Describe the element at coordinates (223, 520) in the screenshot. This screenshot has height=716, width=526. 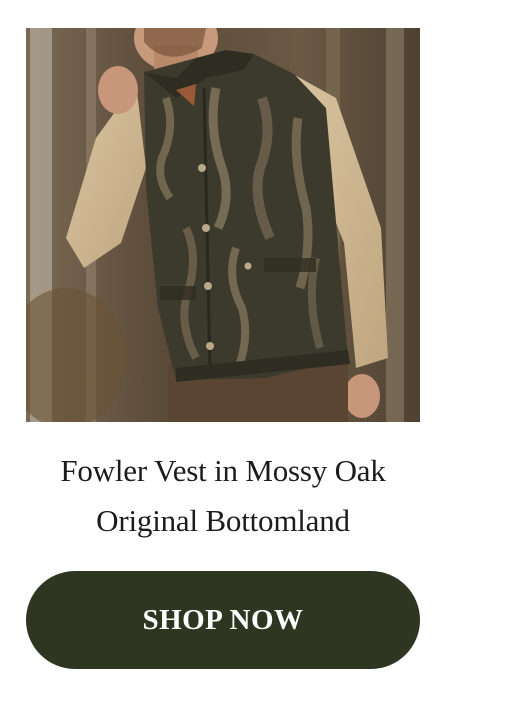
I see `product-title-line-2: Original Bottomland` at that location.